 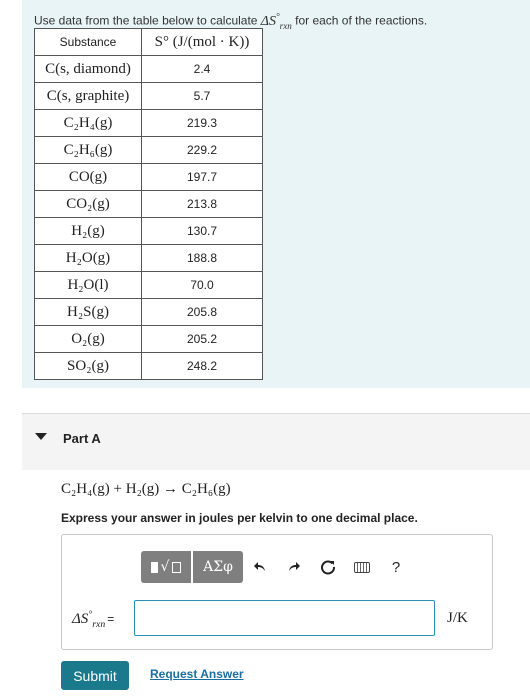 I want to click on substance-cell: H₂S(g), so click(x=88, y=312).